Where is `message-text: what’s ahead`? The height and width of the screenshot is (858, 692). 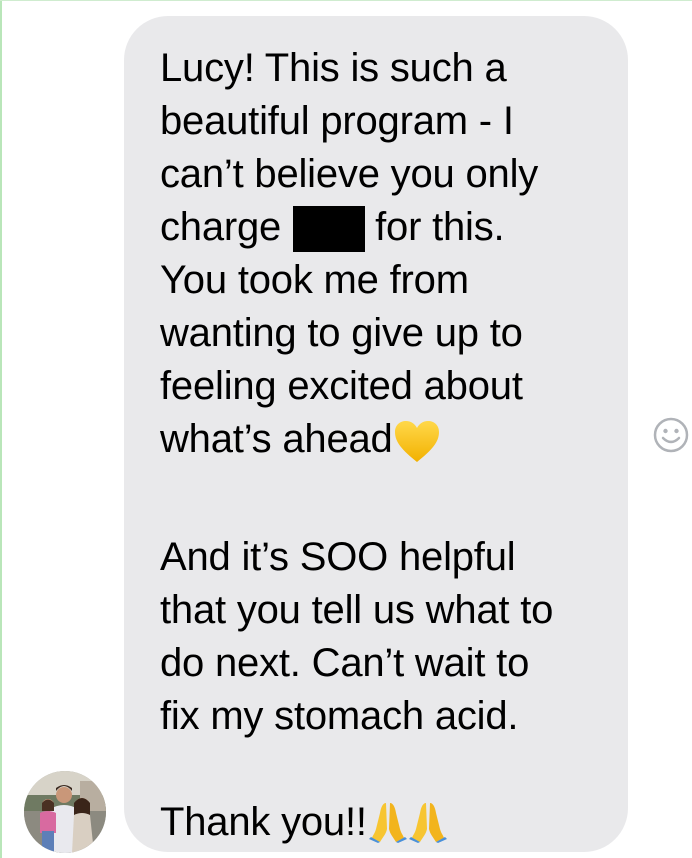
message-text: what’s ahead is located at coordinates (276, 439).